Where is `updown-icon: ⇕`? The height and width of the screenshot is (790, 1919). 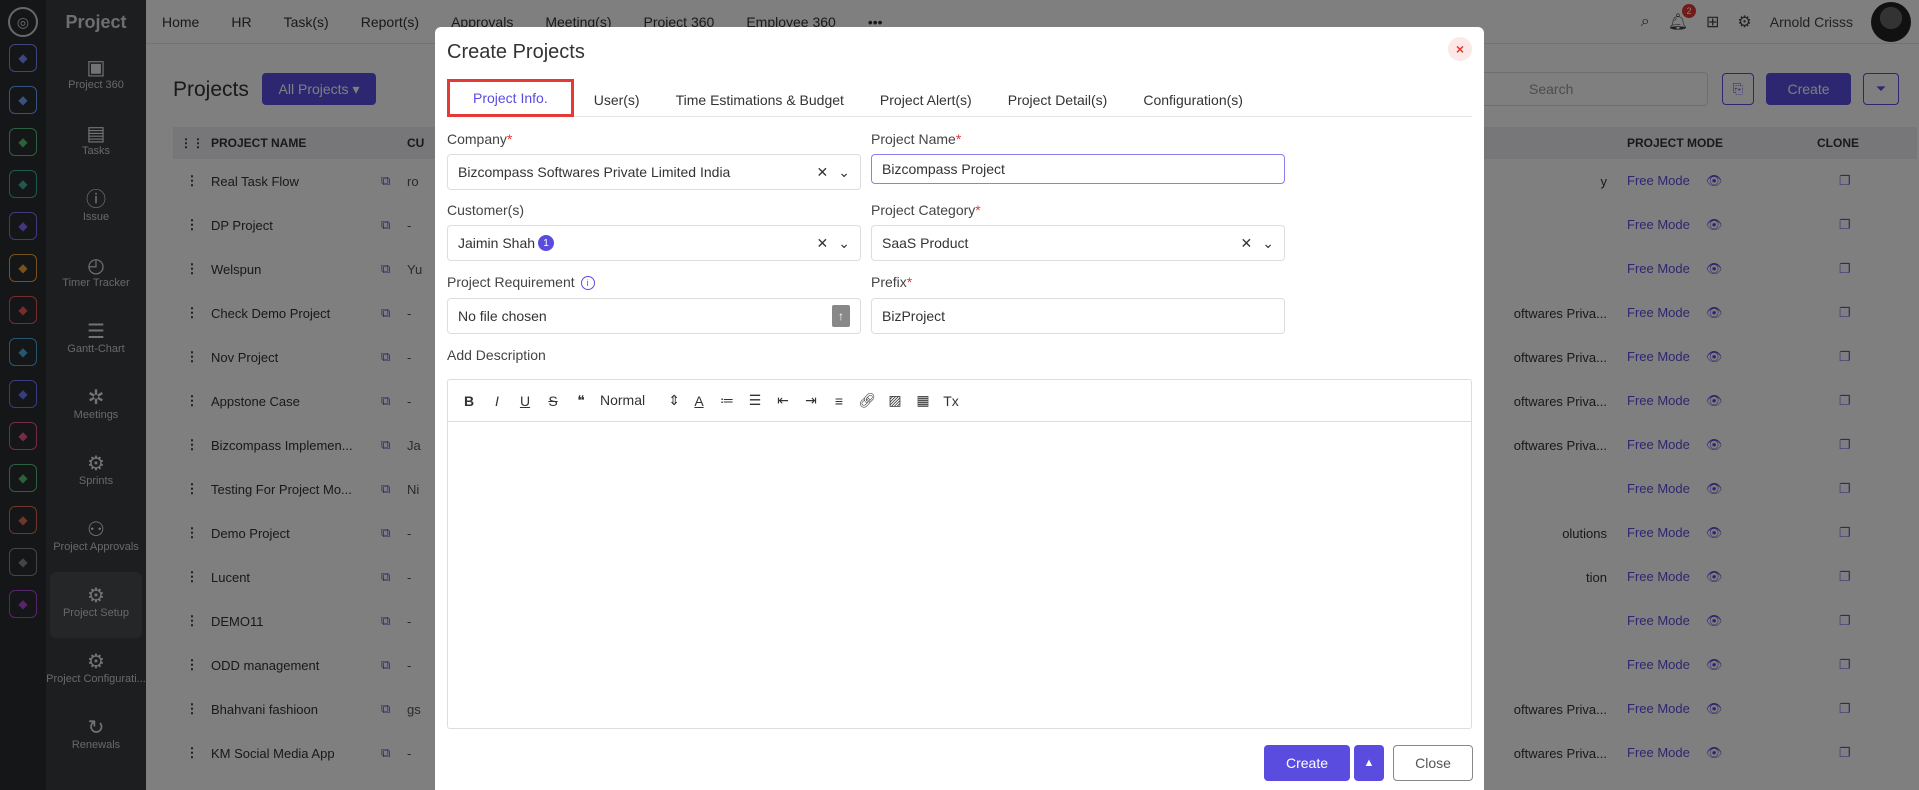 updown-icon: ⇕ is located at coordinates (674, 400).